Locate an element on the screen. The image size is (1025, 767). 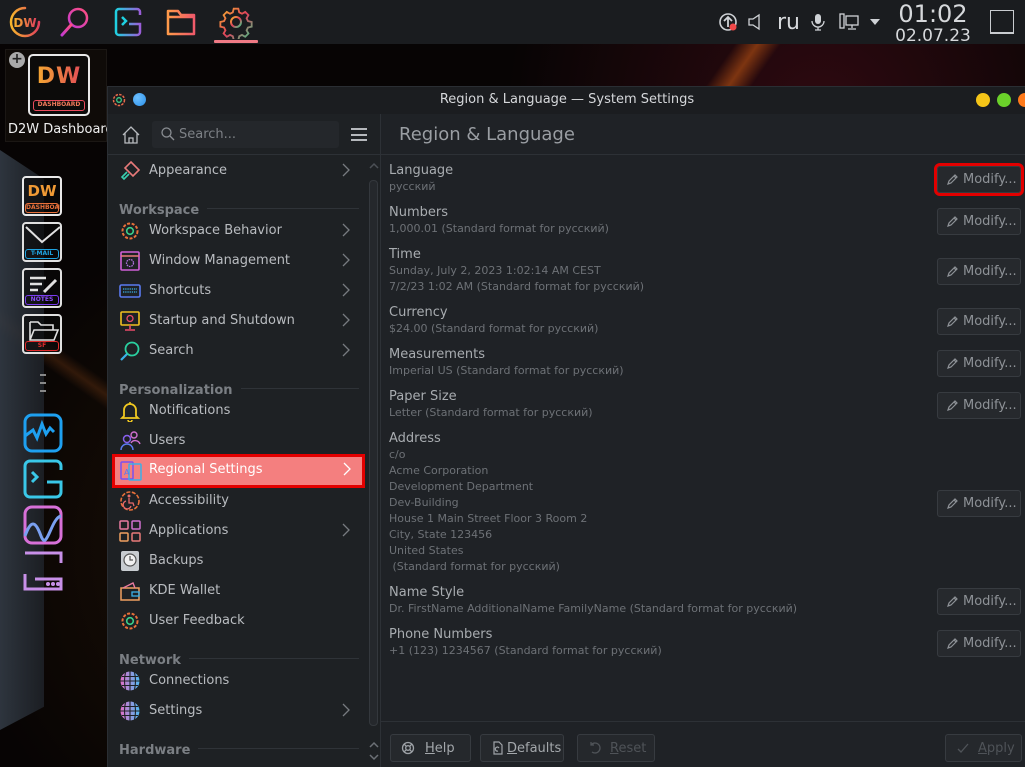
magnifier-icon is located at coordinates (74, 22).